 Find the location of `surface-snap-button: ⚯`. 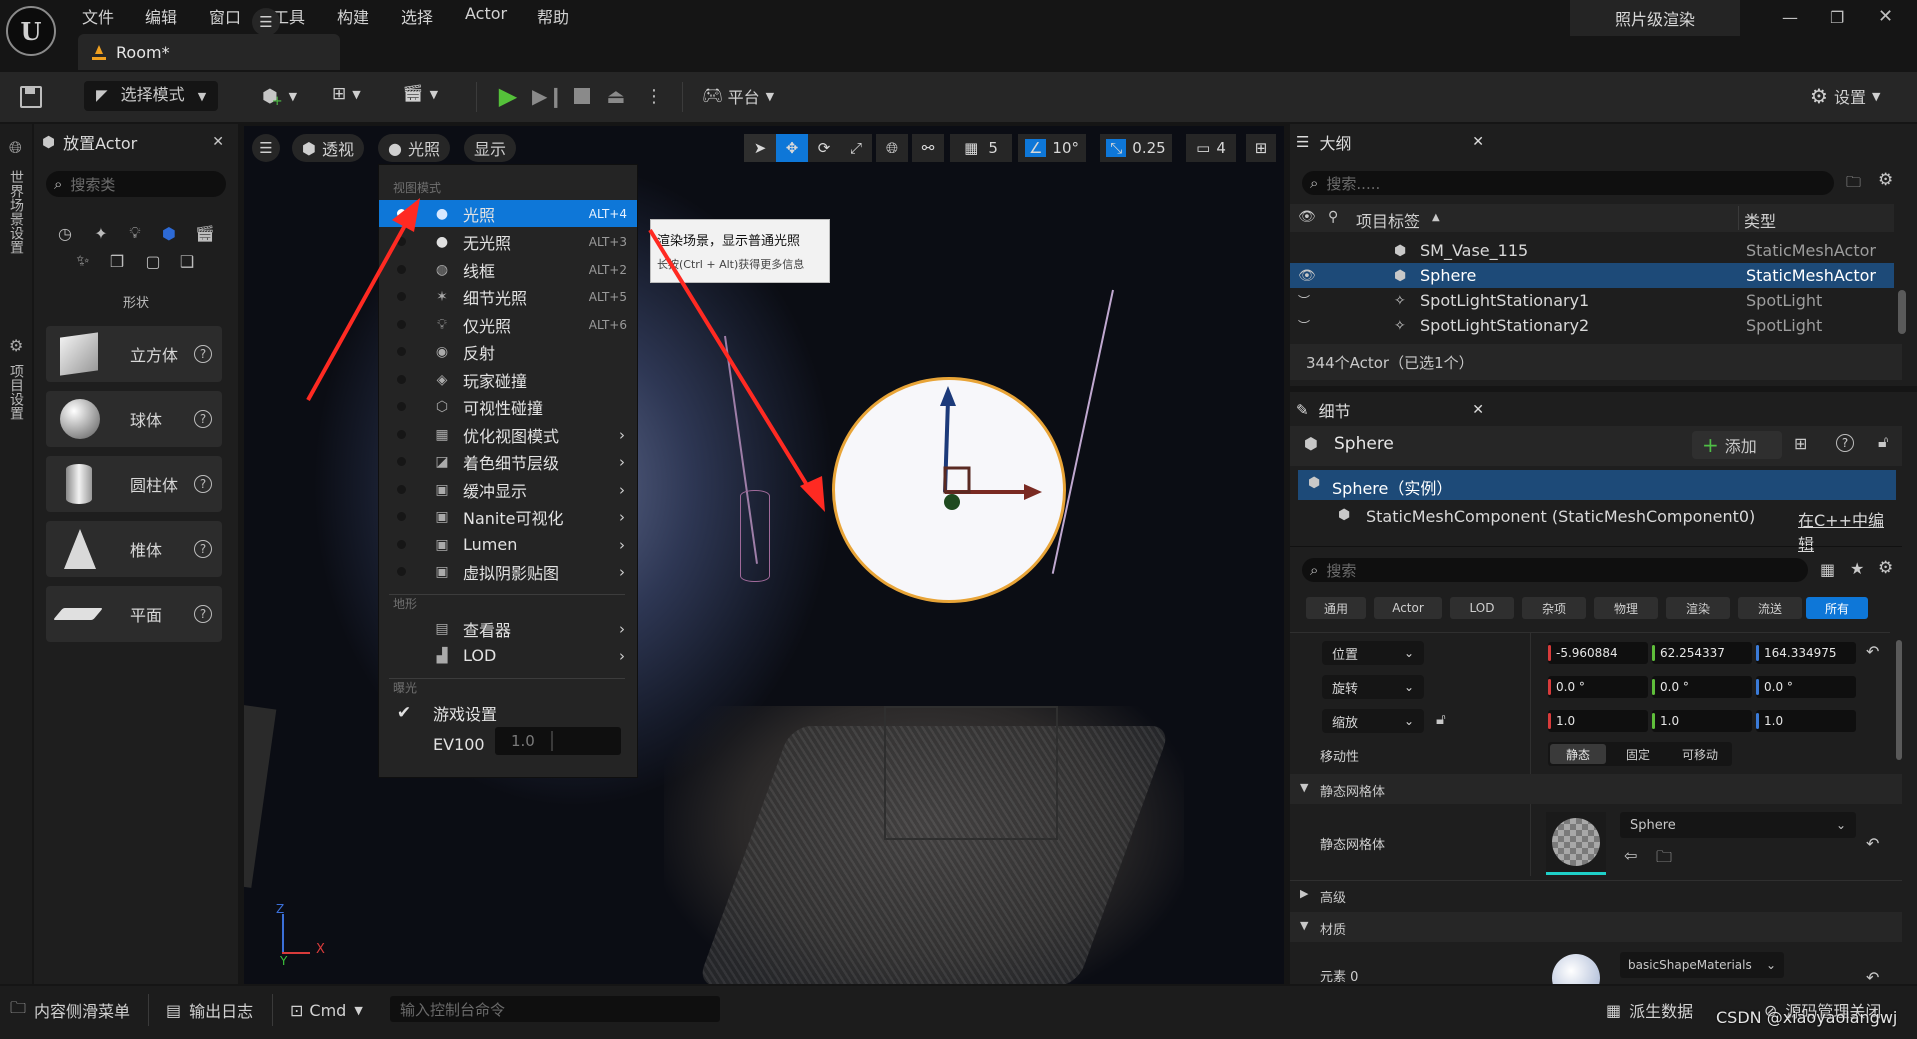

surface-snap-button: ⚯ is located at coordinates (928, 148).